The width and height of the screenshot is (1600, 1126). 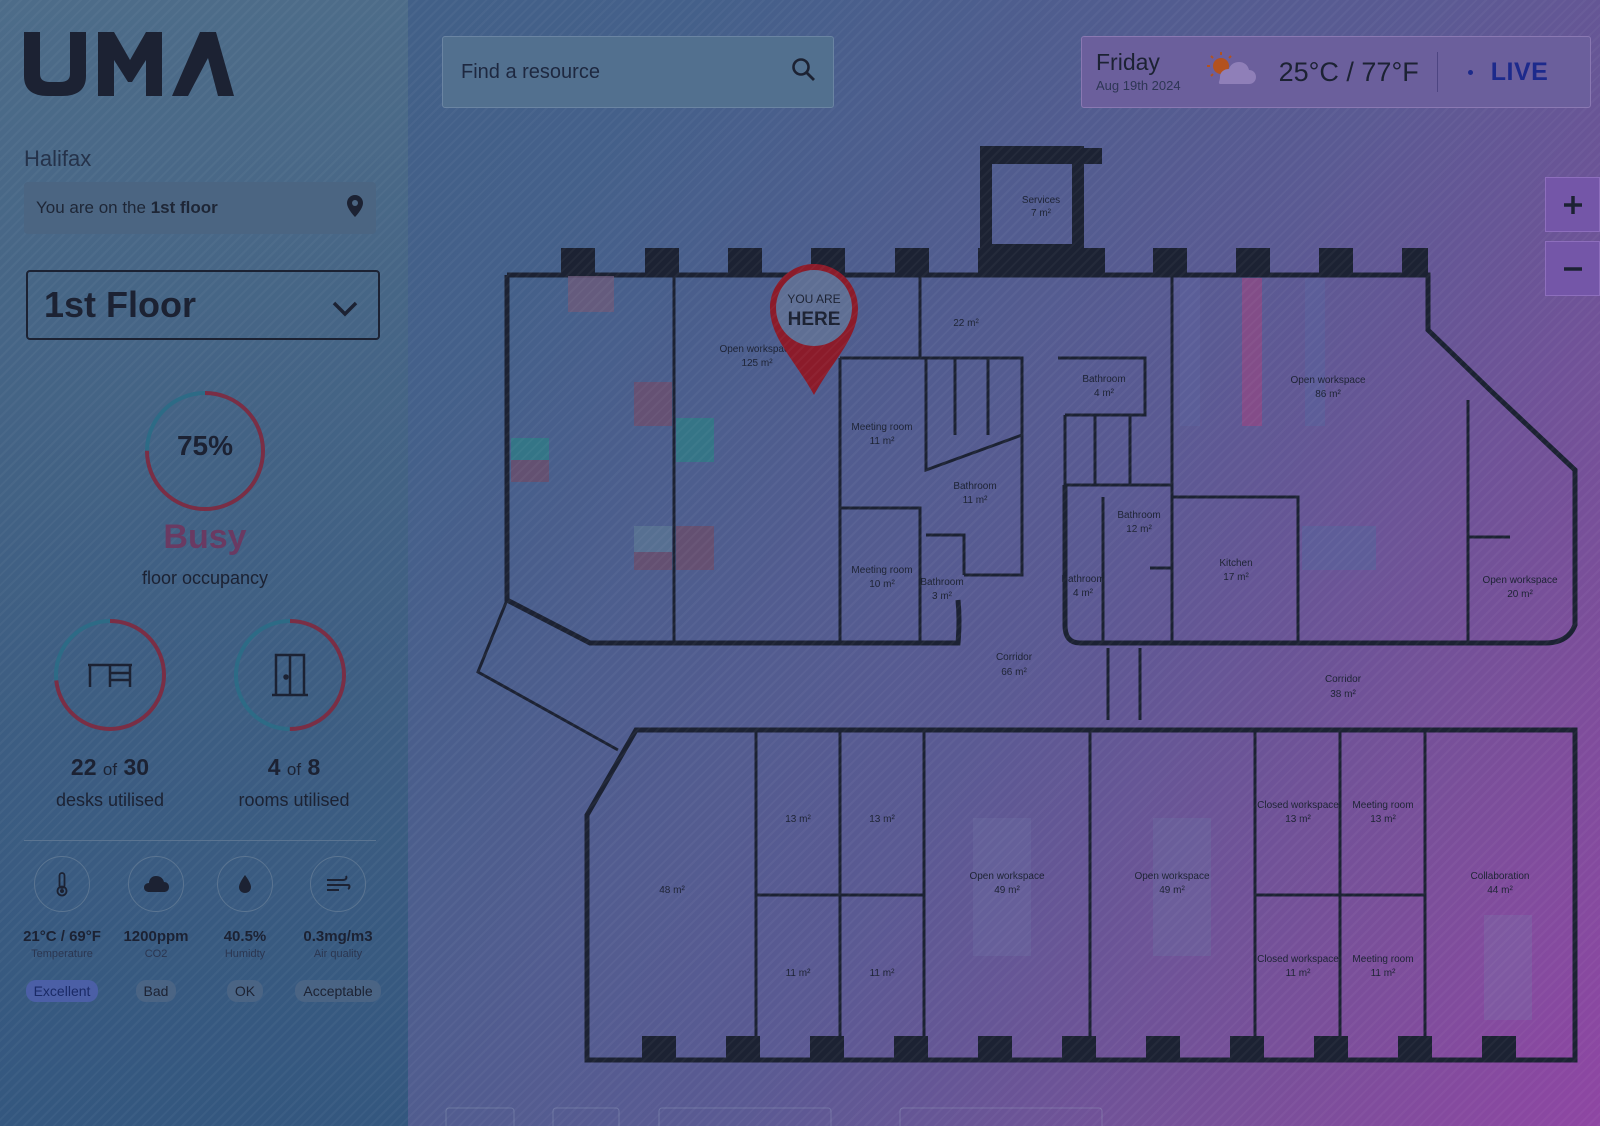 What do you see at coordinates (1343, 694) in the screenshot?
I see `room-area: 38 m²` at bounding box center [1343, 694].